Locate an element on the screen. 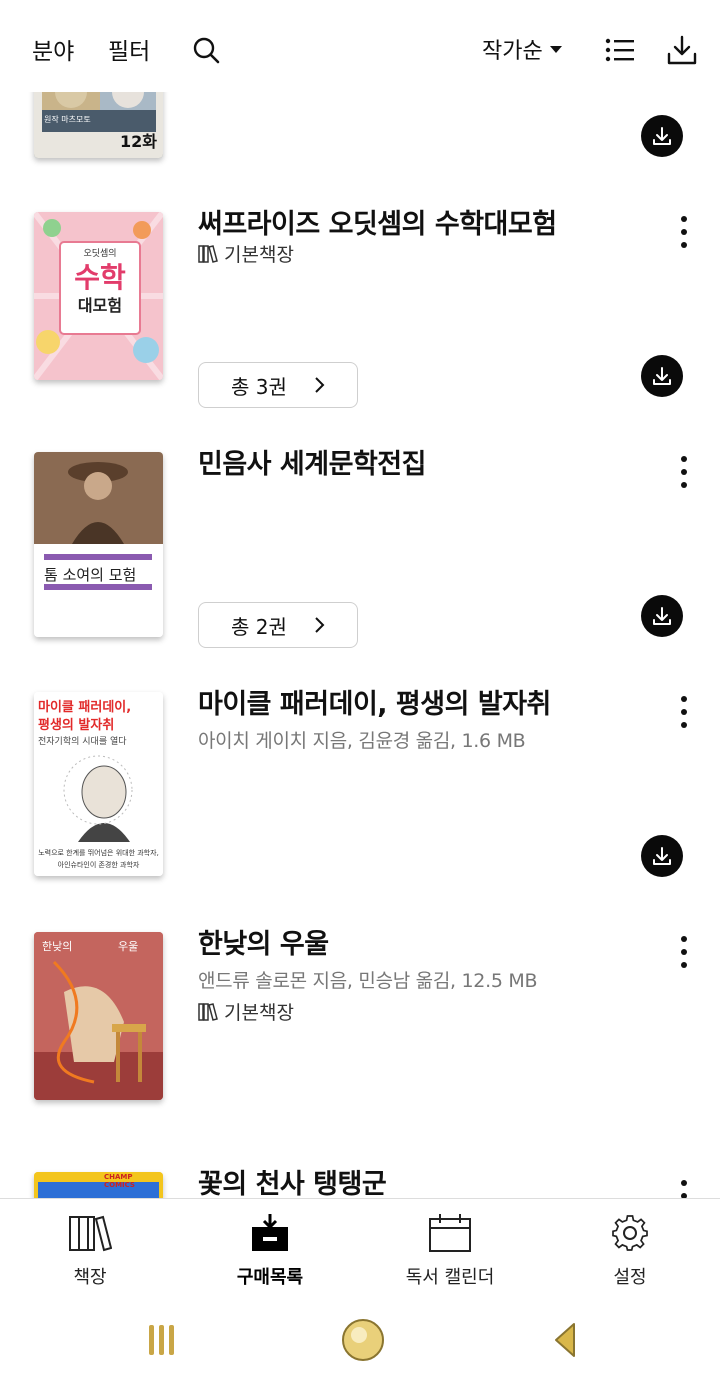  book-title: 한낮의 우울 is located at coordinates (263, 941).